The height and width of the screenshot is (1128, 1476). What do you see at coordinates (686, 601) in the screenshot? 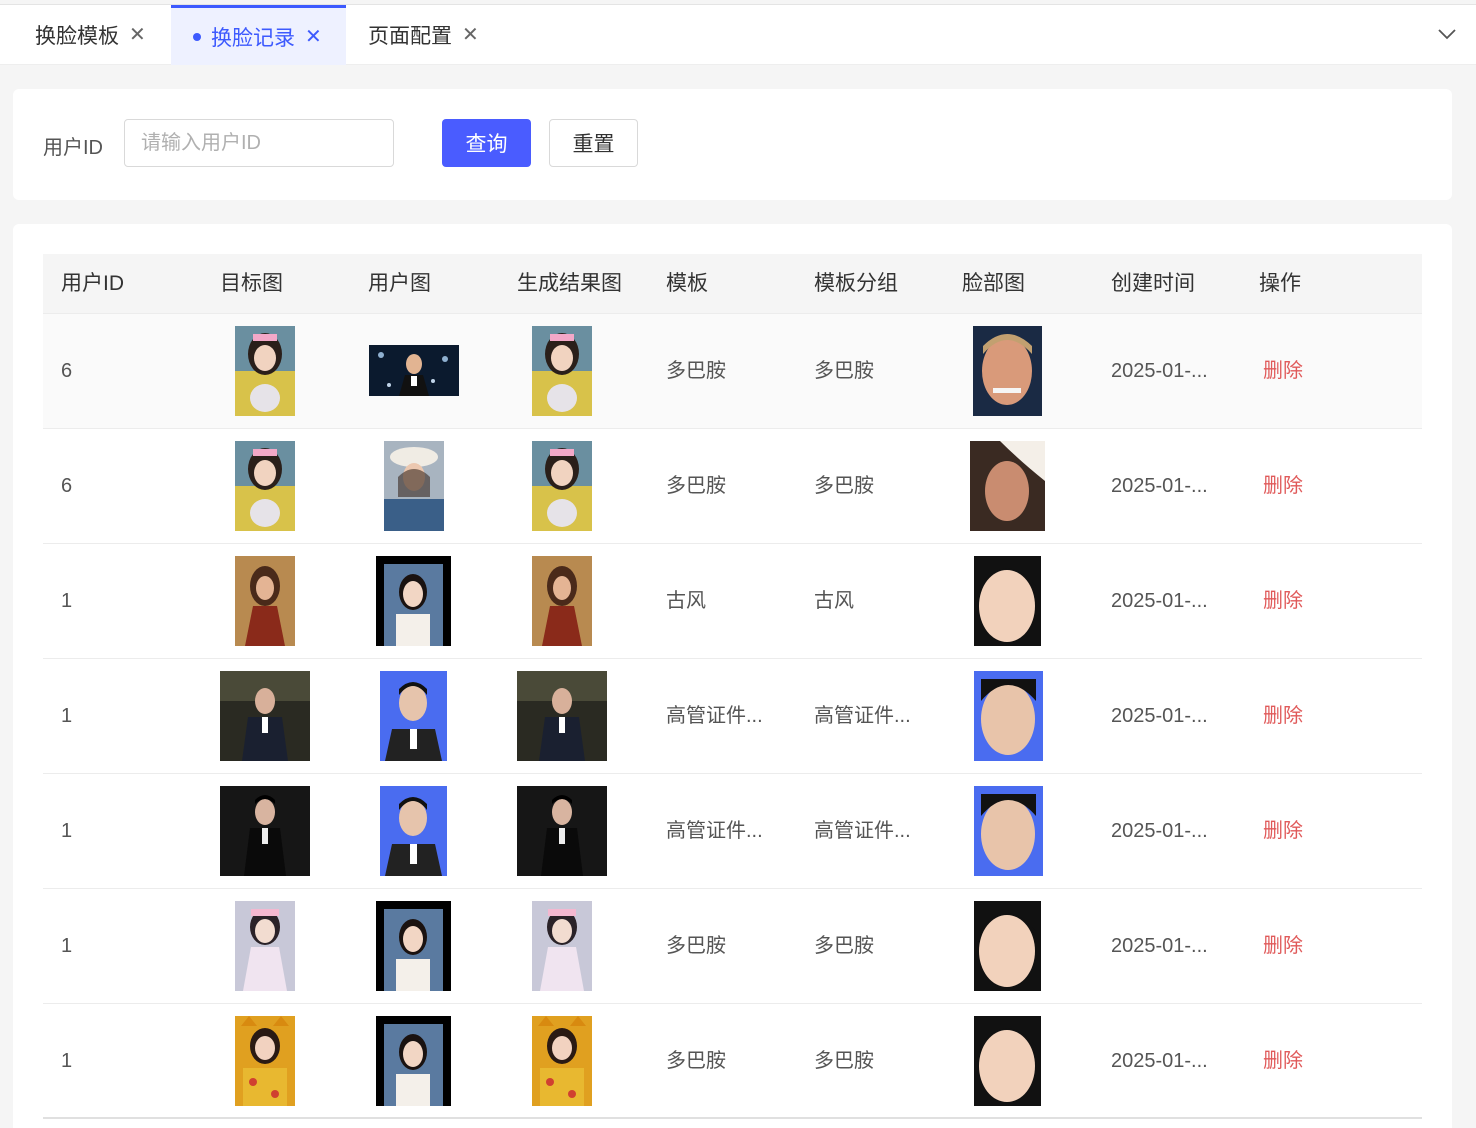
I see `cell-template: 古风` at bounding box center [686, 601].